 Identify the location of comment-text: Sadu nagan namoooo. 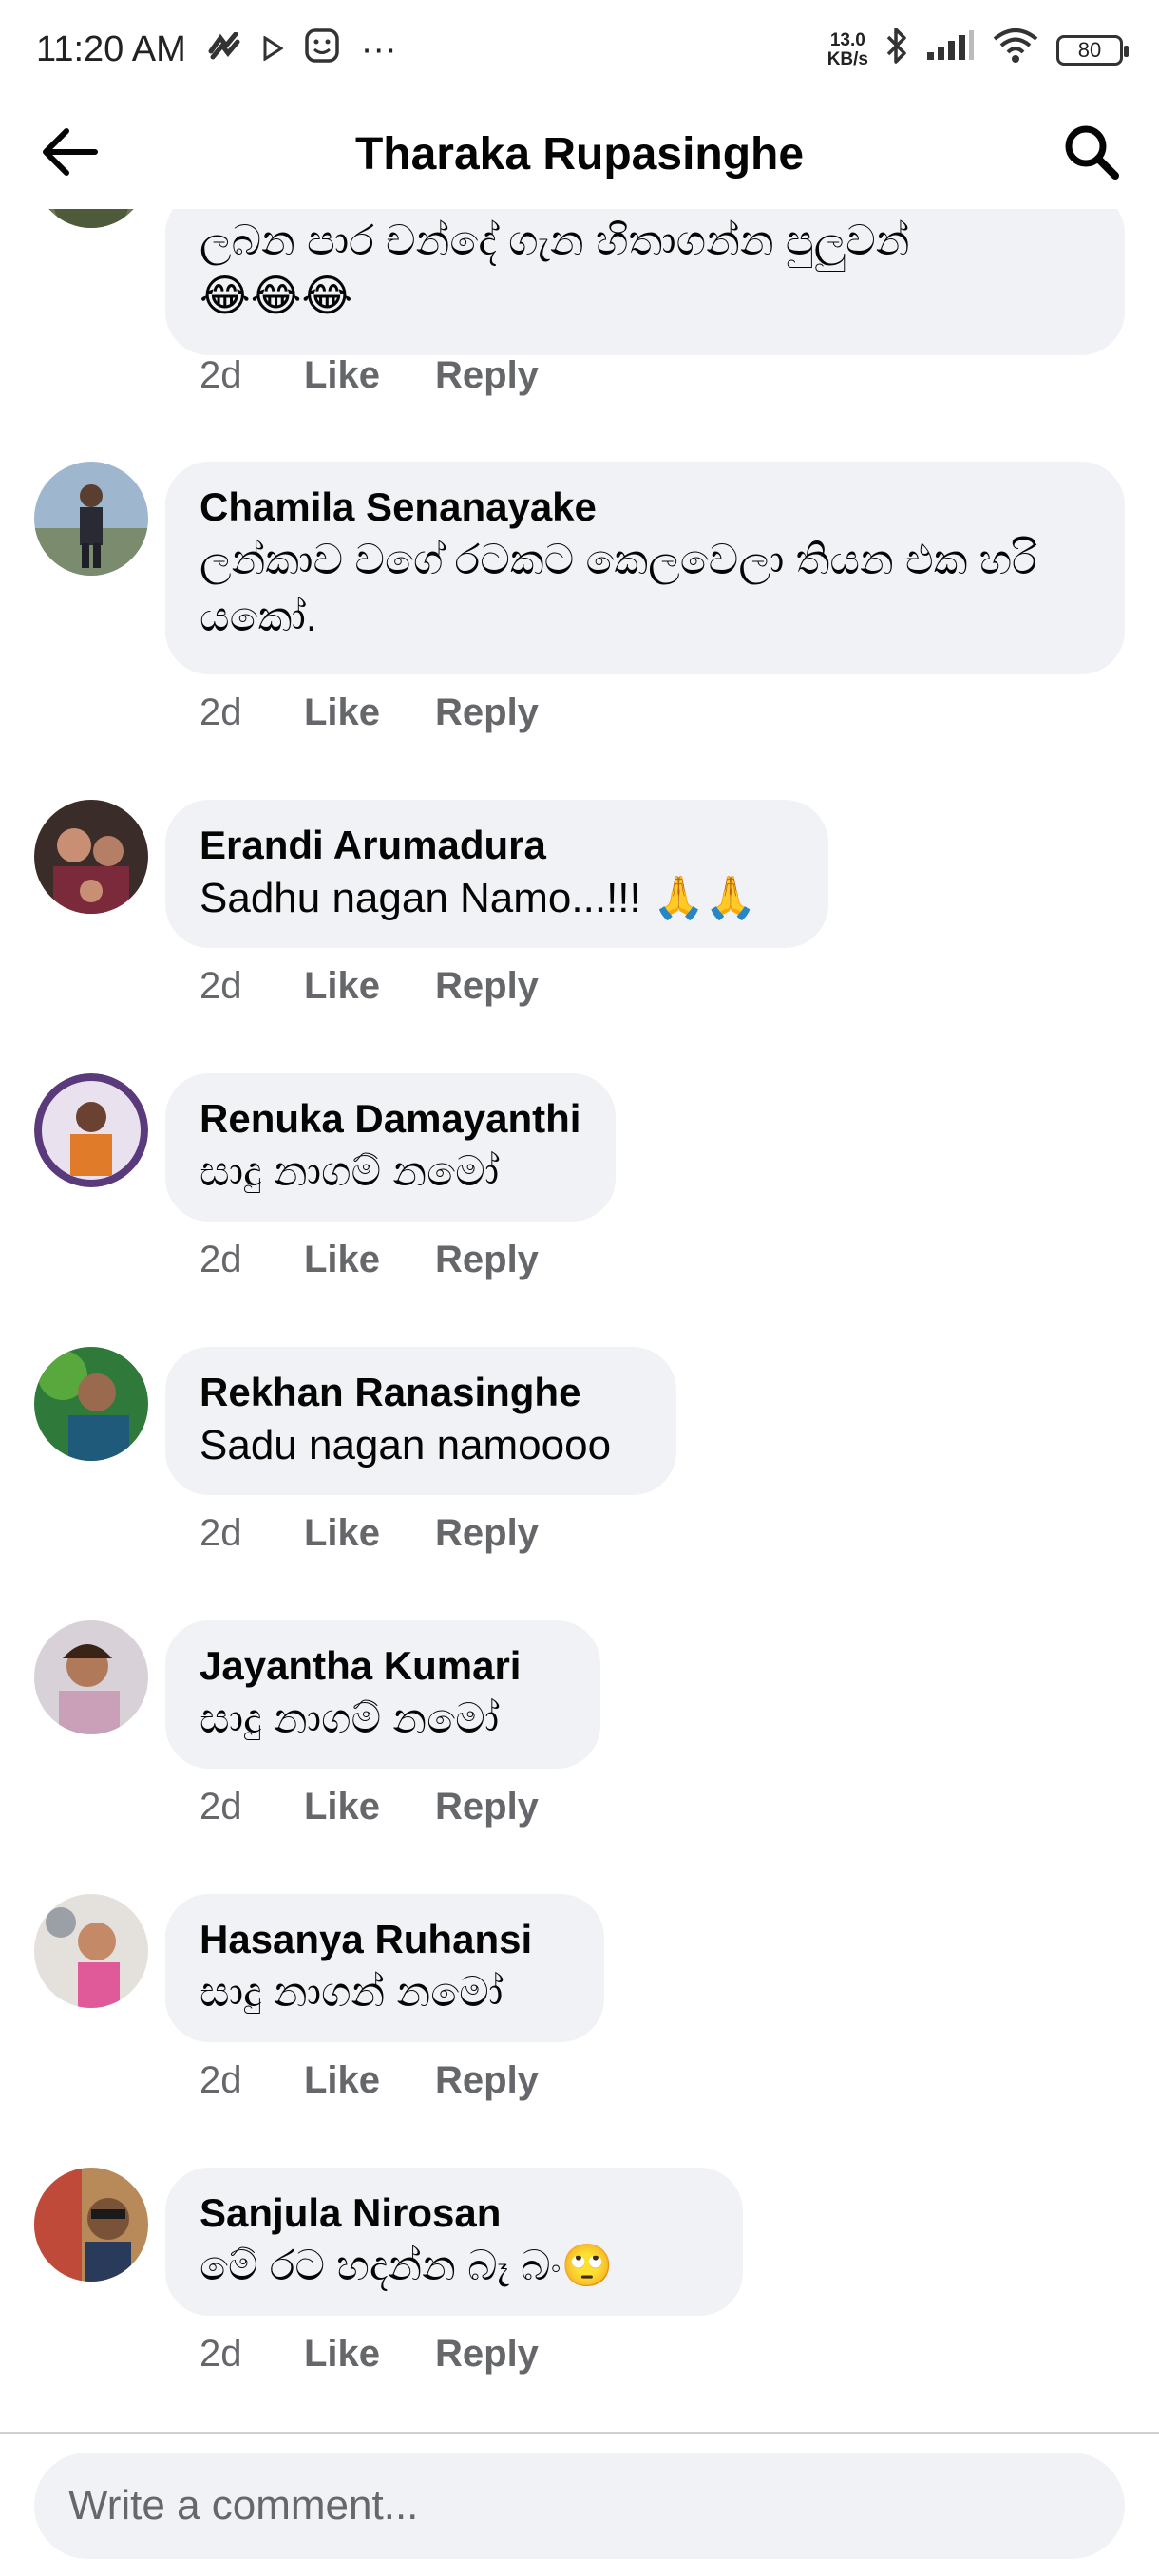
(406, 1445).